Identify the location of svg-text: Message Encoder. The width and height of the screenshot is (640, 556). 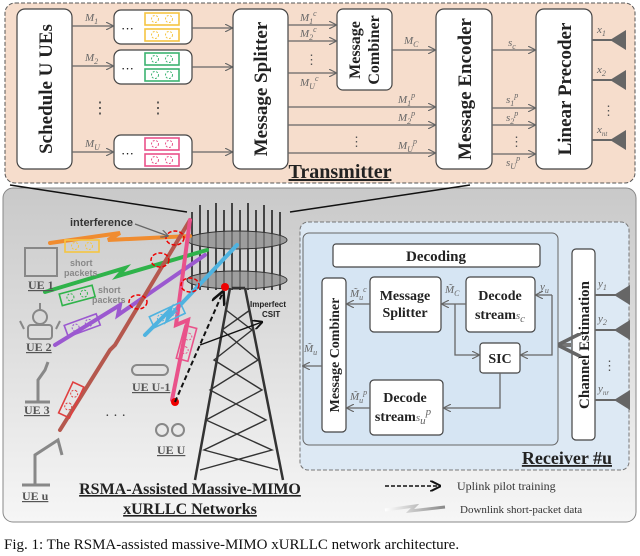
(465, 88).